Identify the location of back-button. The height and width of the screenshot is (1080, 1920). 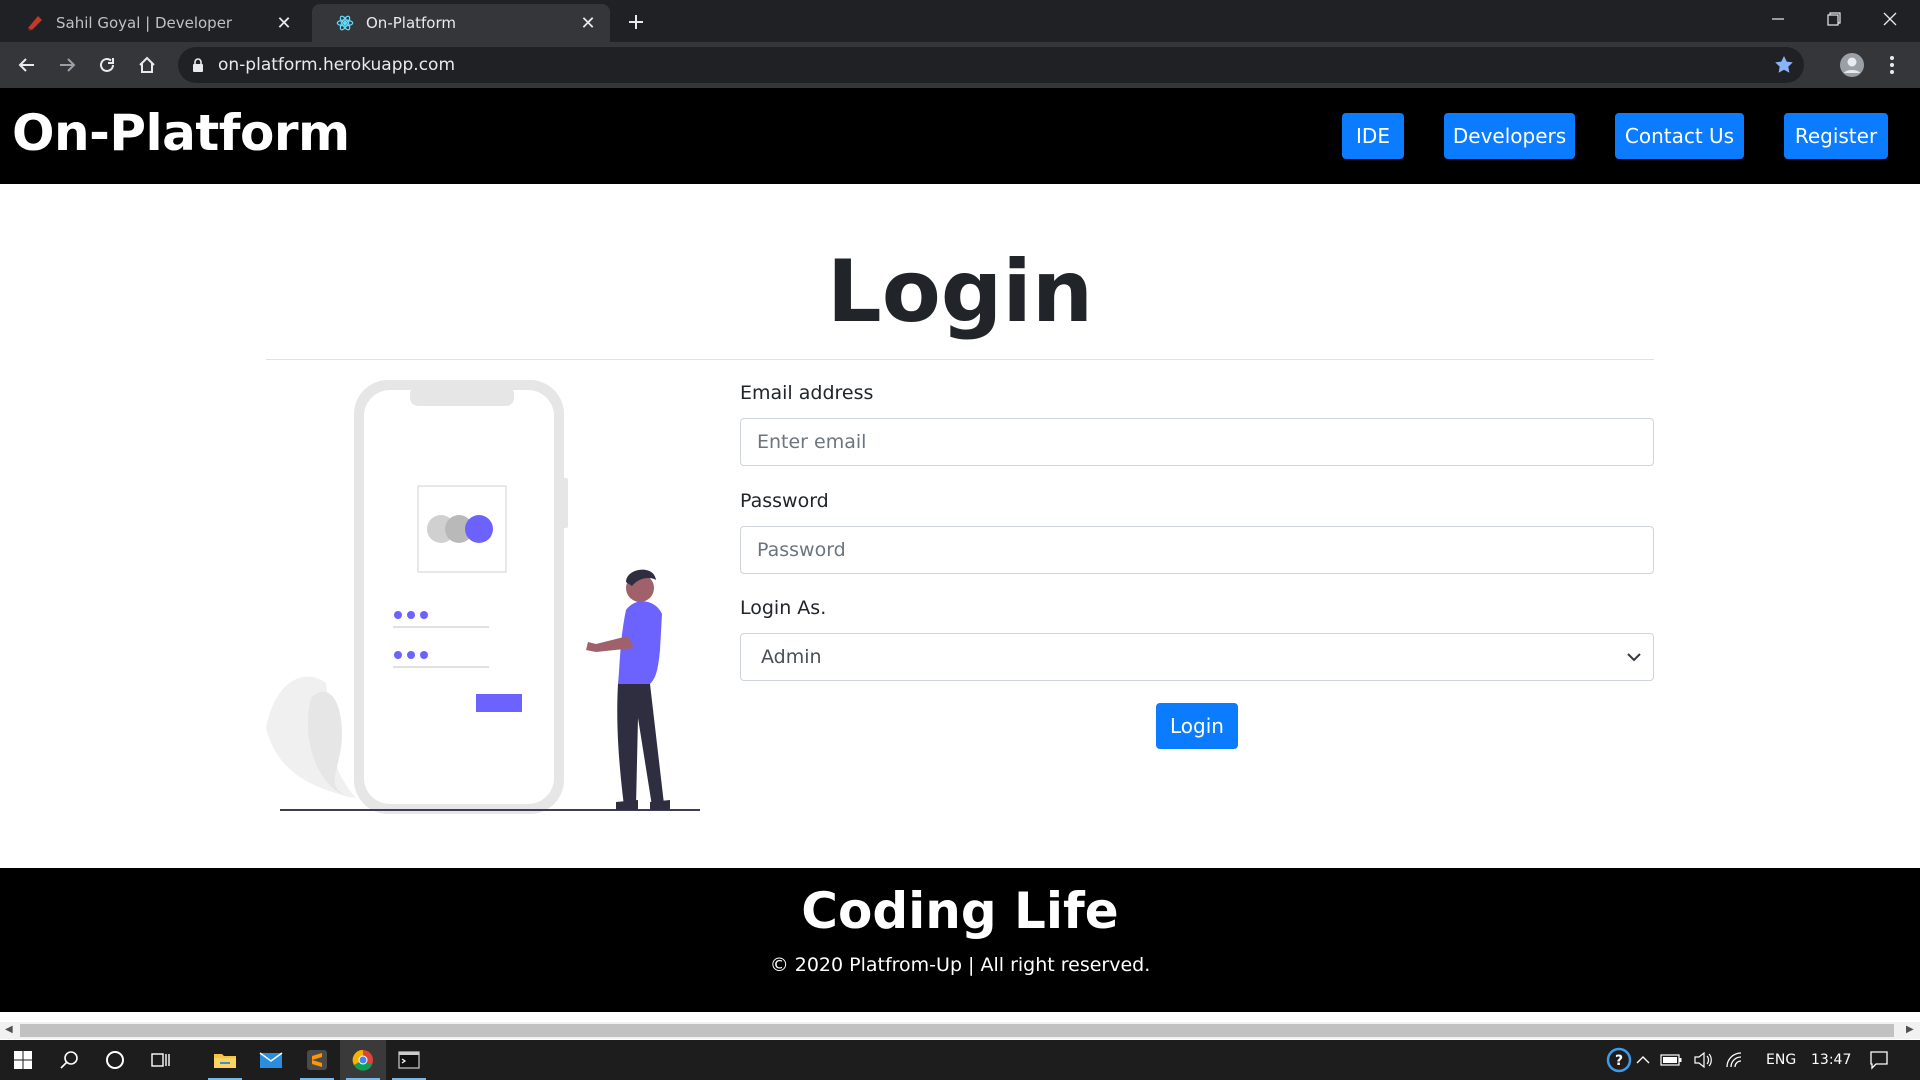
(27, 65).